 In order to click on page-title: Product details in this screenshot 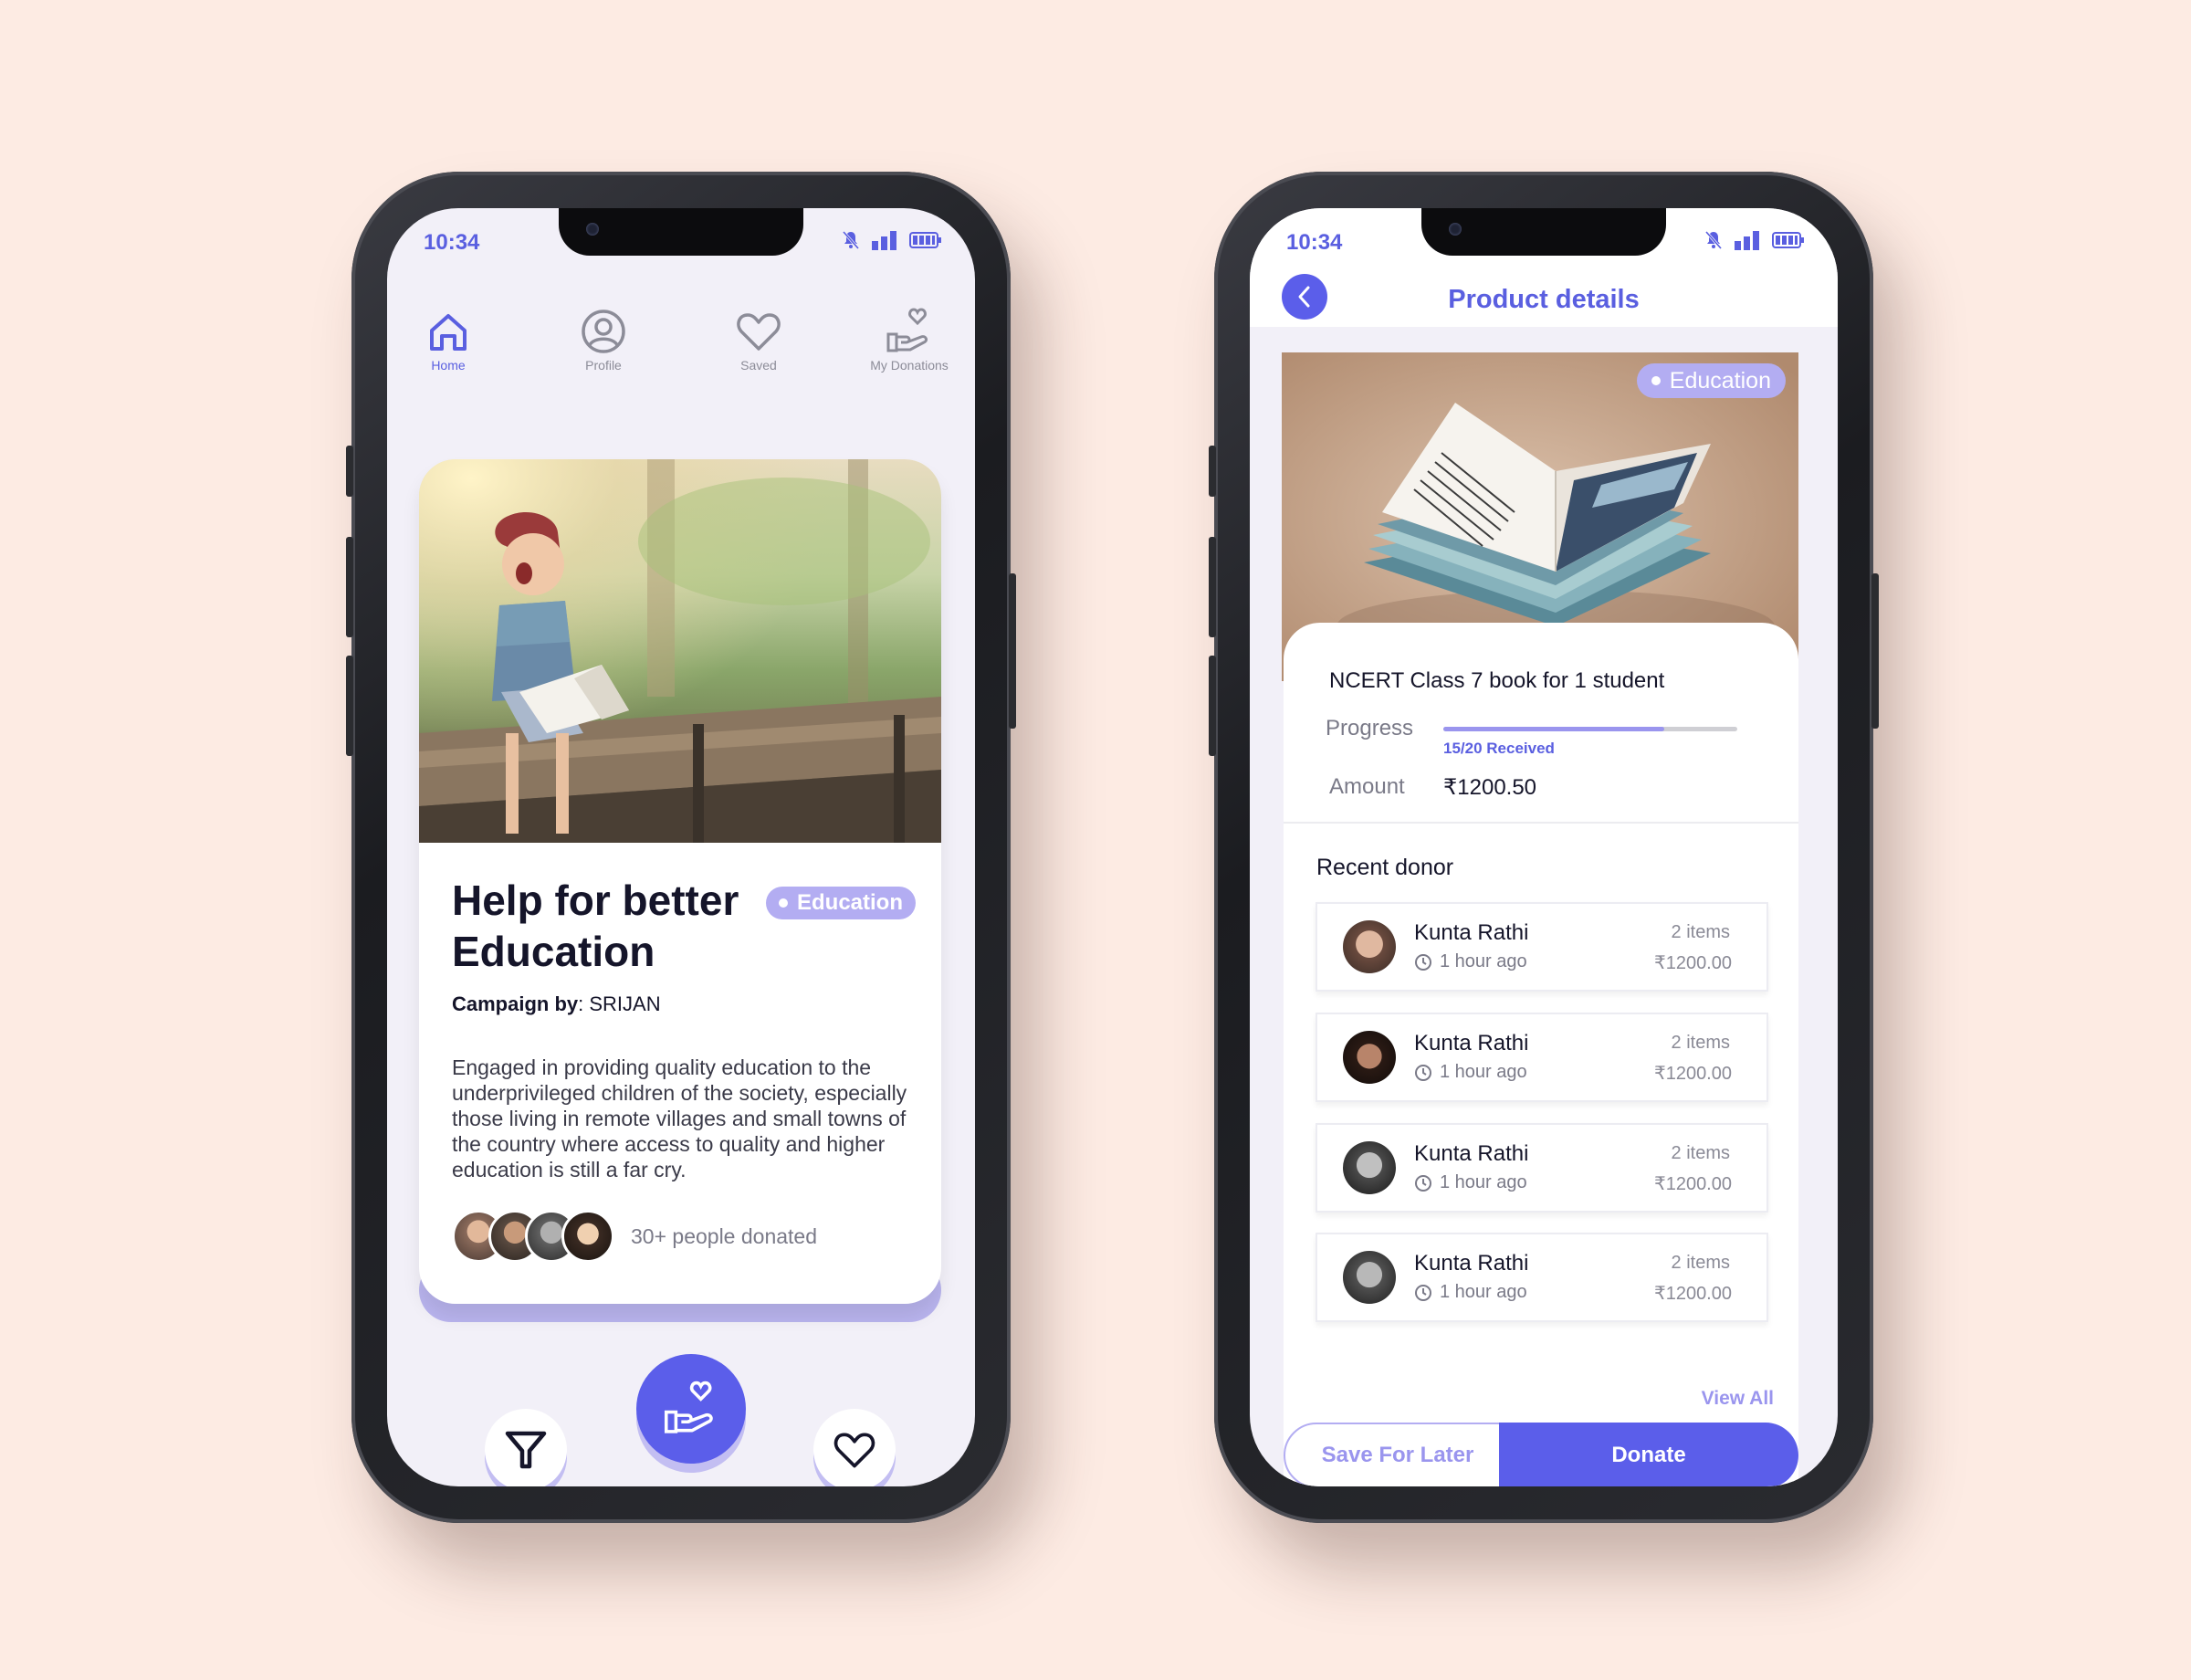, I will do `click(1544, 300)`.